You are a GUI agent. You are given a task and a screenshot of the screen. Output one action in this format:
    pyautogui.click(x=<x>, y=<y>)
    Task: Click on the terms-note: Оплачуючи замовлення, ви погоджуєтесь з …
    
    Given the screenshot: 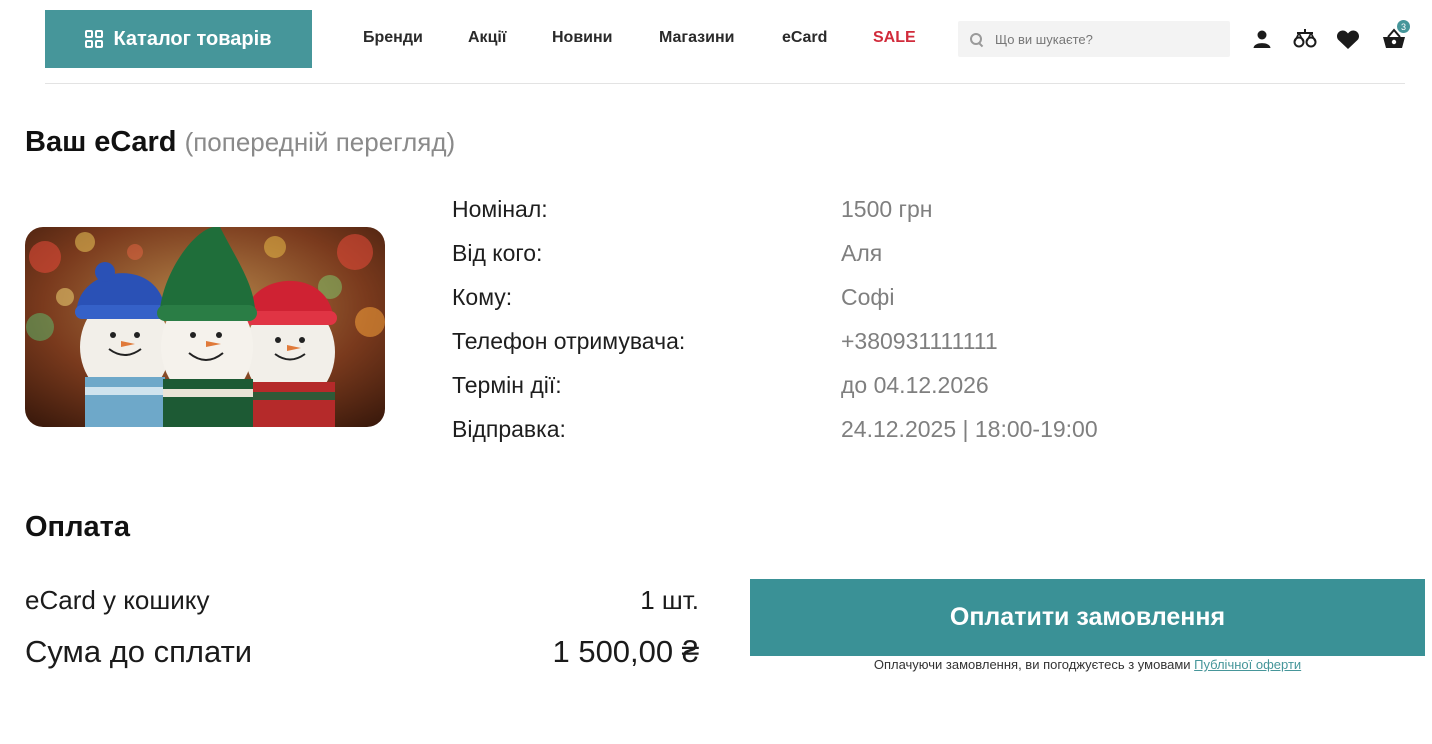 What is the action you would take?
    pyautogui.click(x=1087, y=664)
    